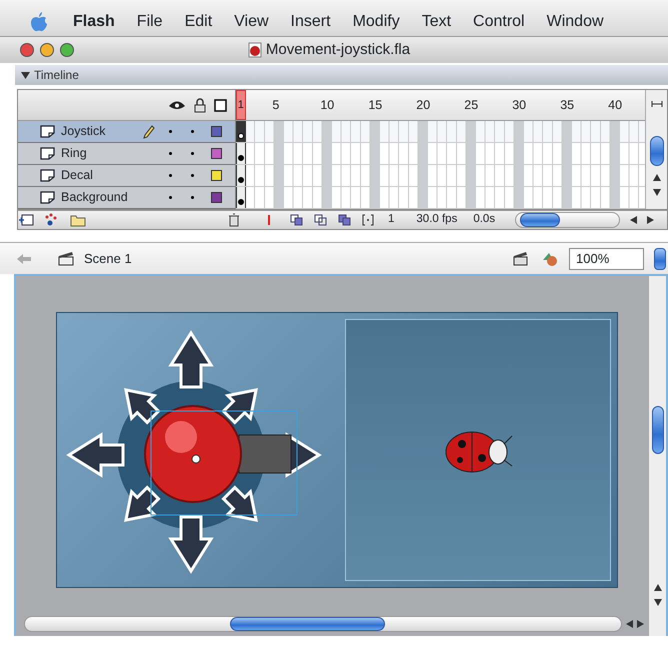 Image resolution: width=668 pixels, height=645 pixels. What do you see at coordinates (550, 258) in the screenshot?
I see `edit-symbol-icon` at bounding box center [550, 258].